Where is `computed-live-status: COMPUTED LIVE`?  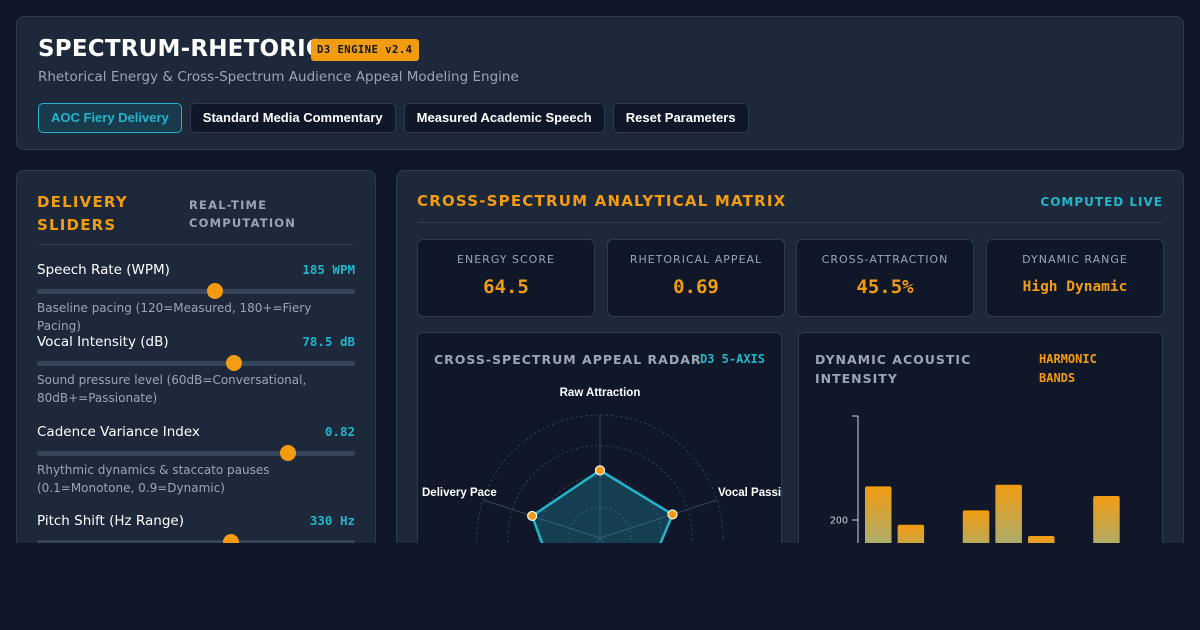
computed-live-status: COMPUTED LIVE is located at coordinates (1101, 202).